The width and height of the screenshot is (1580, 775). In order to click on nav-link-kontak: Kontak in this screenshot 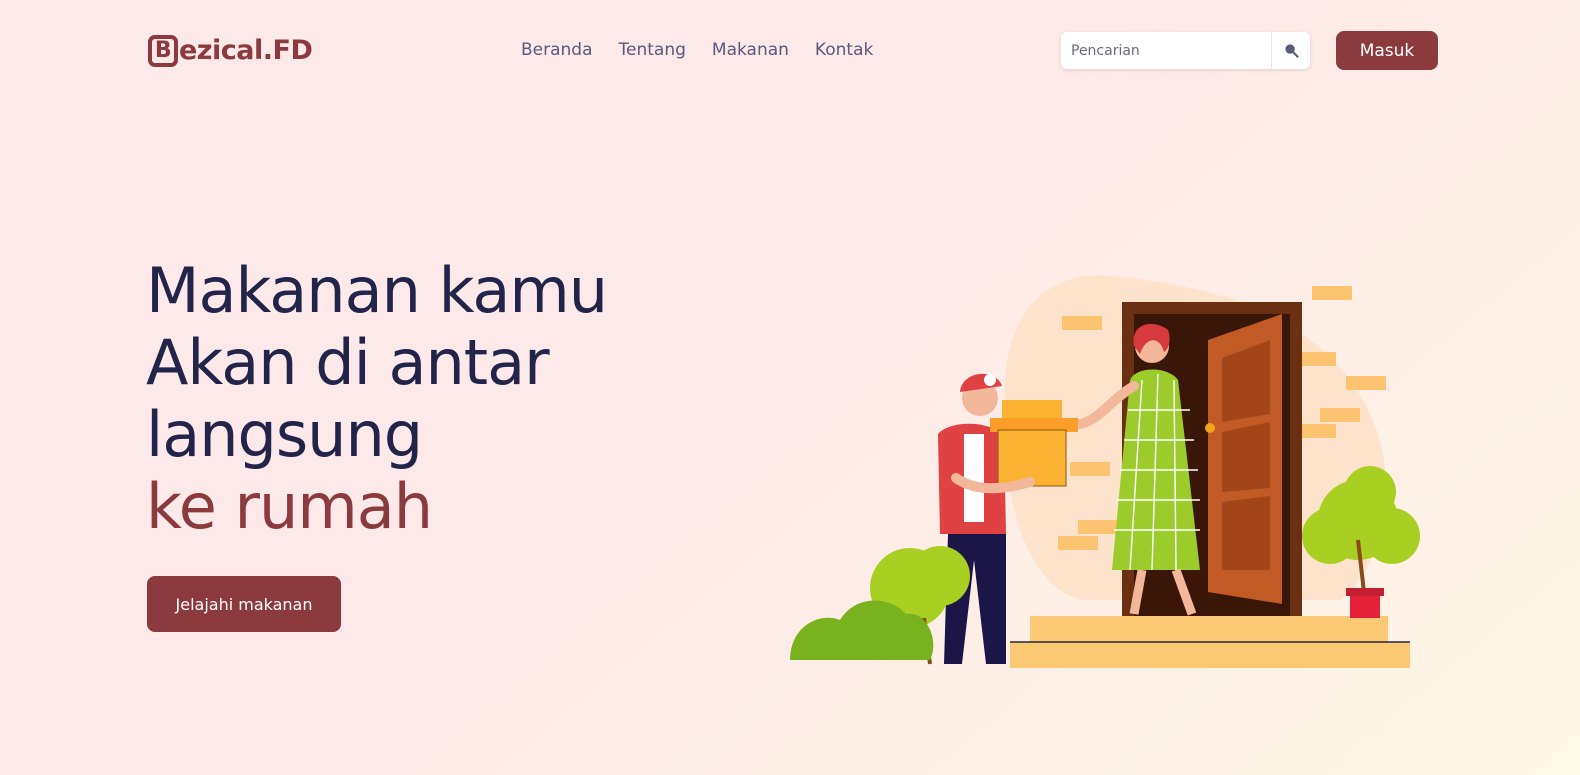, I will do `click(844, 50)`.